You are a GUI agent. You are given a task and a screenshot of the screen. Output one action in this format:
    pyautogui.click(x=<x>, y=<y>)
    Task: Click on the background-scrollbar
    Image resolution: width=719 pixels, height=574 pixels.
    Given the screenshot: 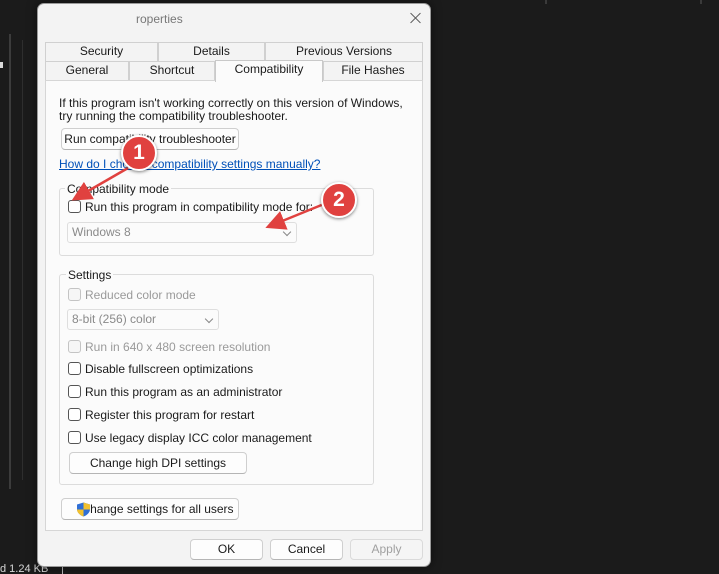 What is the action you would take?
    pyautogui.click(x=10, y=261)
    